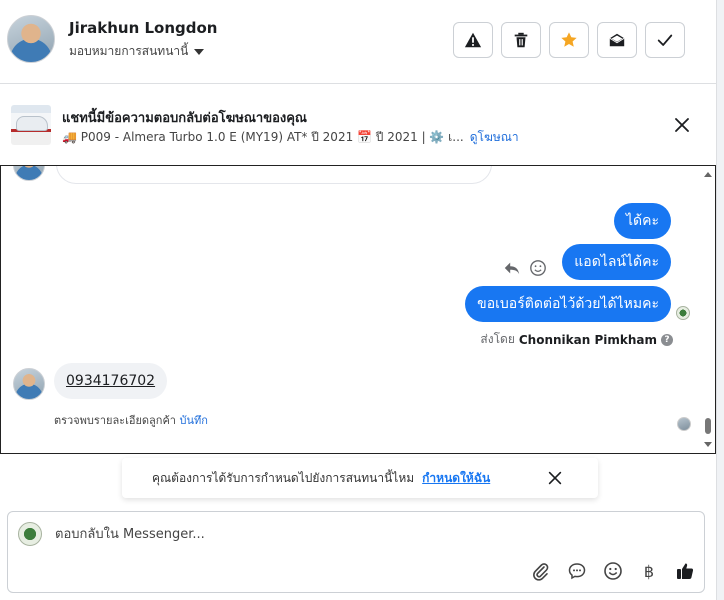 The height and width of the screenshot is (600, 724). Describe the element at coordinates (31, 125) in the screenshot. I see `ad-thumbnail` at that location.